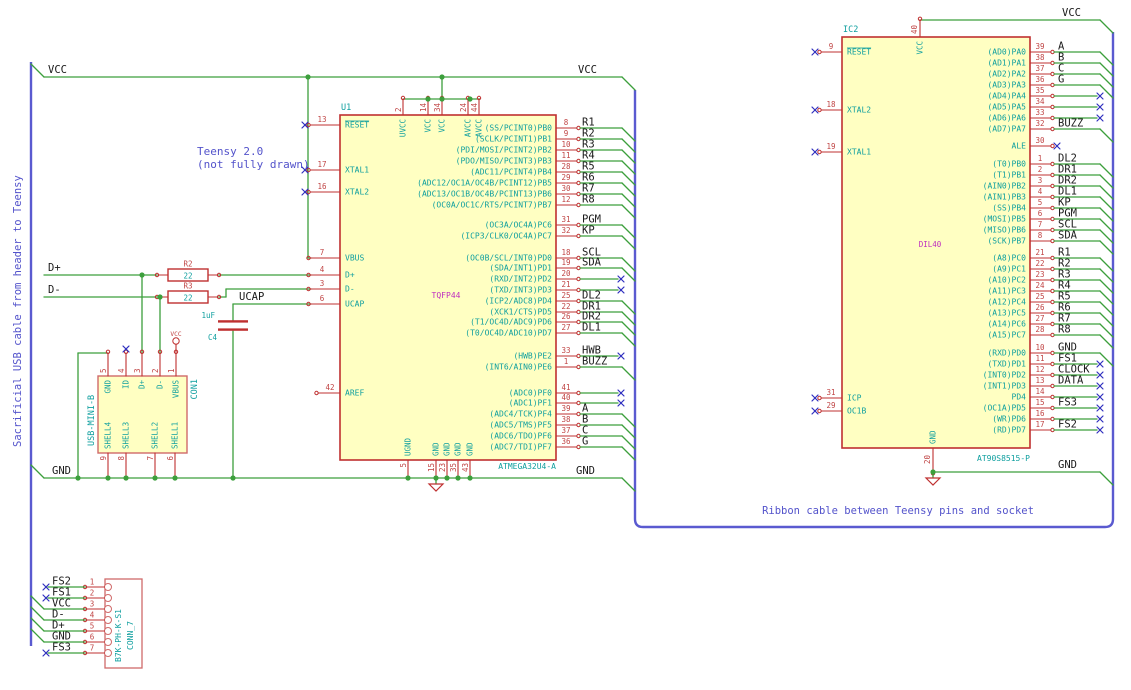 The height and width of the screenshot is (690, 1131). What do you see at coordinates (565, 430) in the screenshot?
I see `pin-number: 37` at bounding box center [565, 430].